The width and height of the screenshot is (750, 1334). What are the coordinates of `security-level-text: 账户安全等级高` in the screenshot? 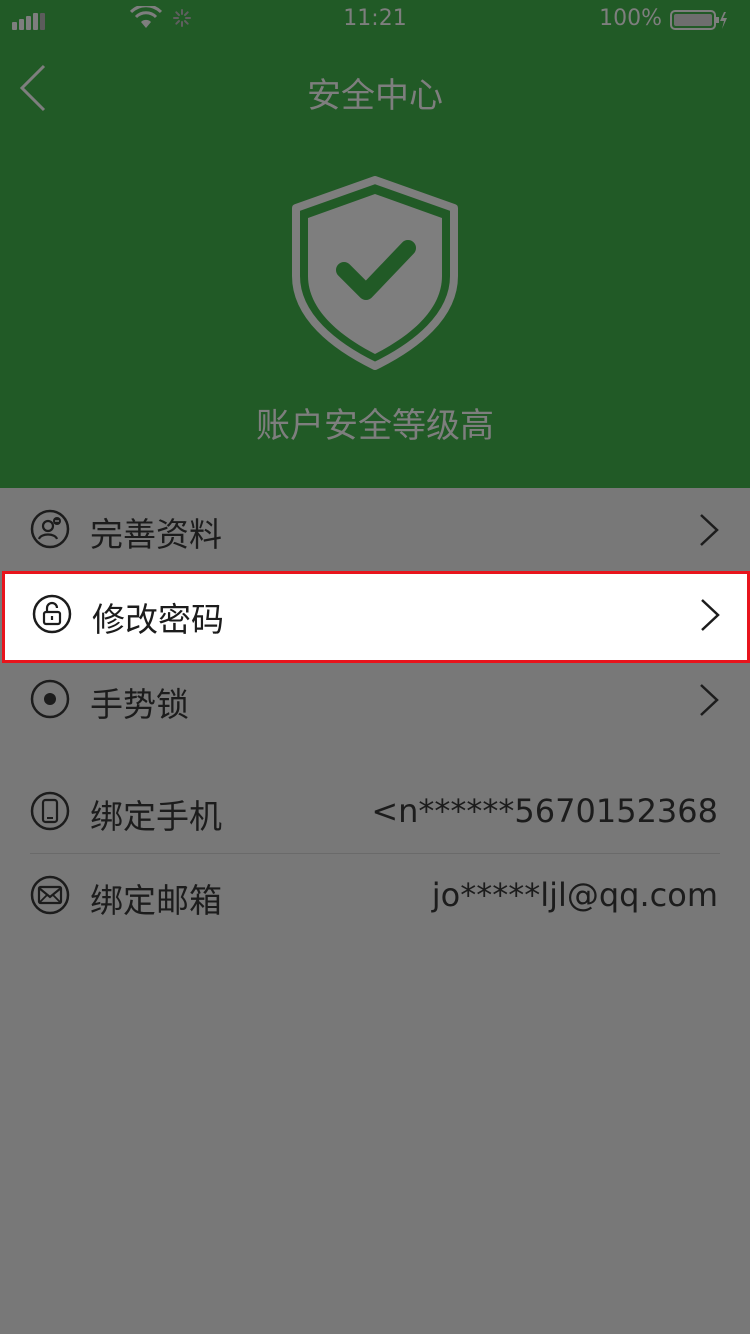 It's located at (375, 426).